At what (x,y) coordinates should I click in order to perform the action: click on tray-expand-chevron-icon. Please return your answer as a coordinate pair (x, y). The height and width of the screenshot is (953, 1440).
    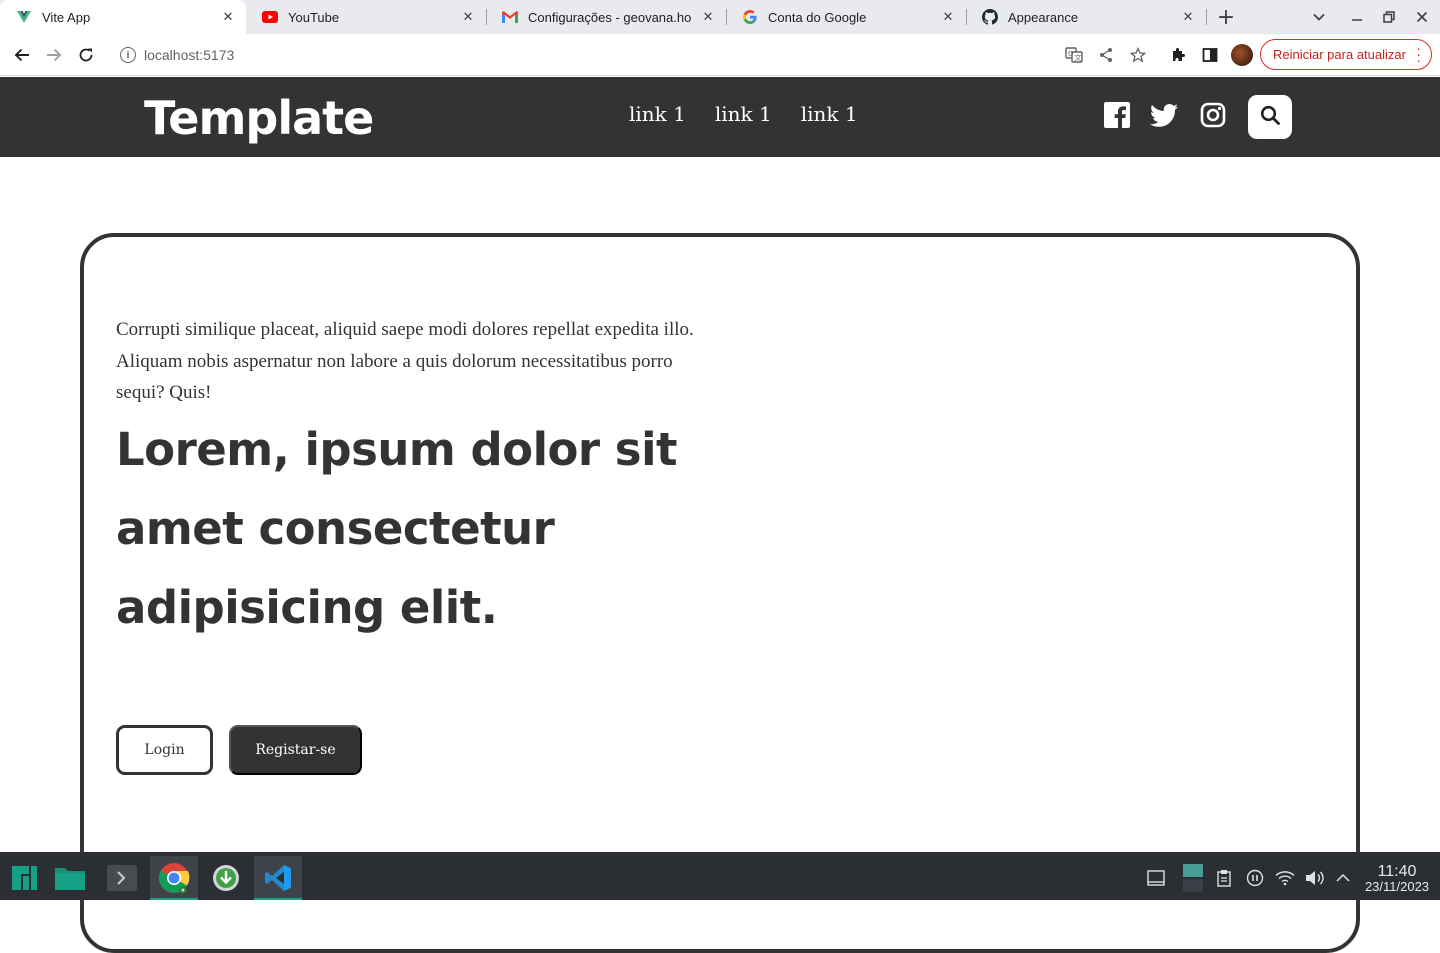
    Looking at the image, I should click on (1343, 878).